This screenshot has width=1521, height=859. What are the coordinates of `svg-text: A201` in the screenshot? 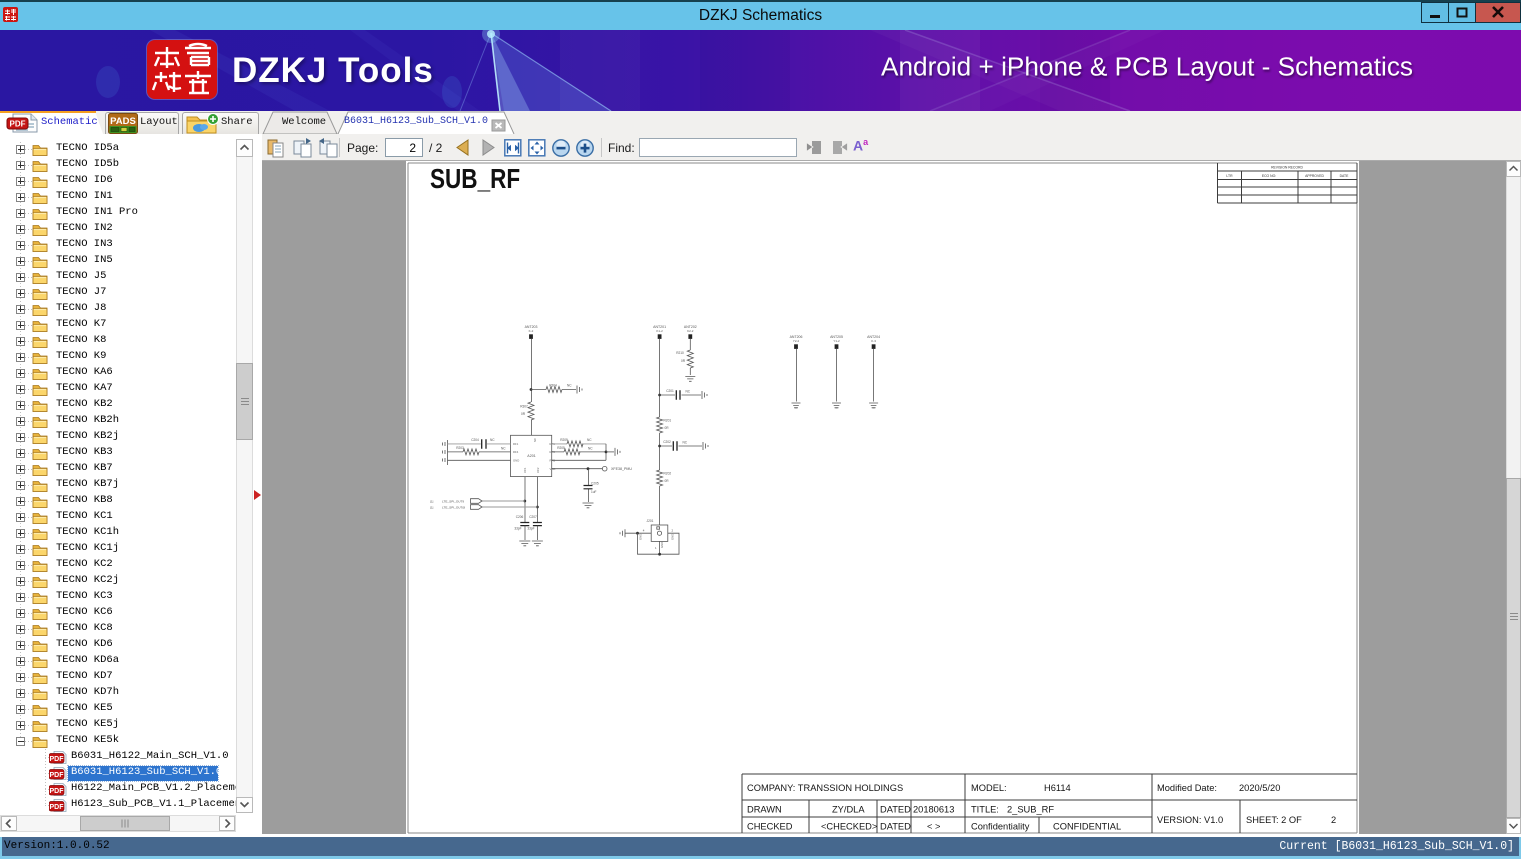 It's located at (531, 456).